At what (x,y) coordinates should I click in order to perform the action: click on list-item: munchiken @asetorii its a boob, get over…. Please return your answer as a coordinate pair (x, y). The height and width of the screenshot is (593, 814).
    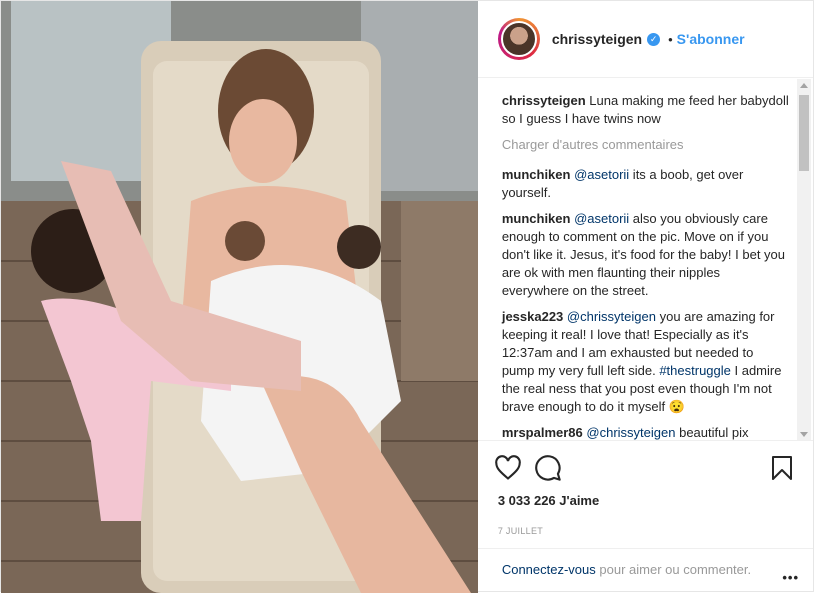
    Looking at the image, I should click on (645, 184).